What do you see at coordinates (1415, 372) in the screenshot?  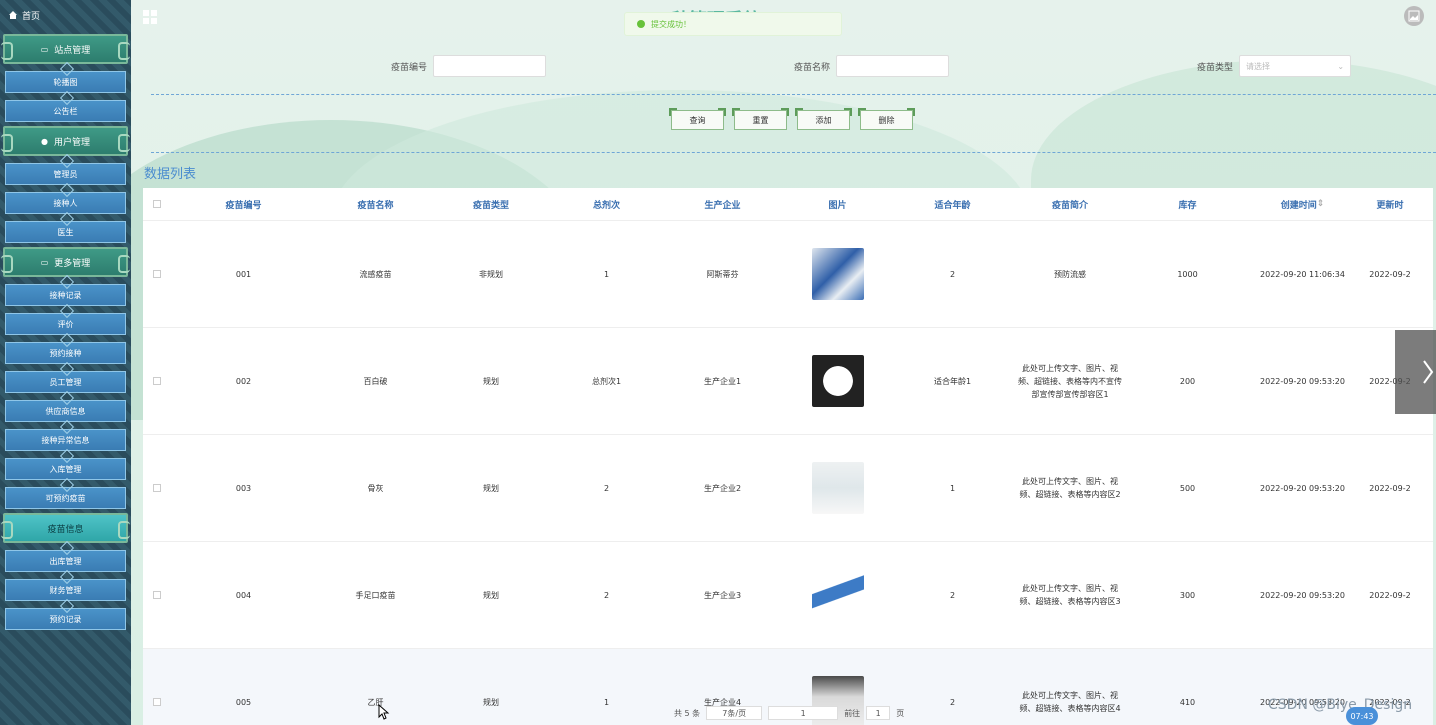 I see `next-arrow-button` at bounding box center [1415, 372].